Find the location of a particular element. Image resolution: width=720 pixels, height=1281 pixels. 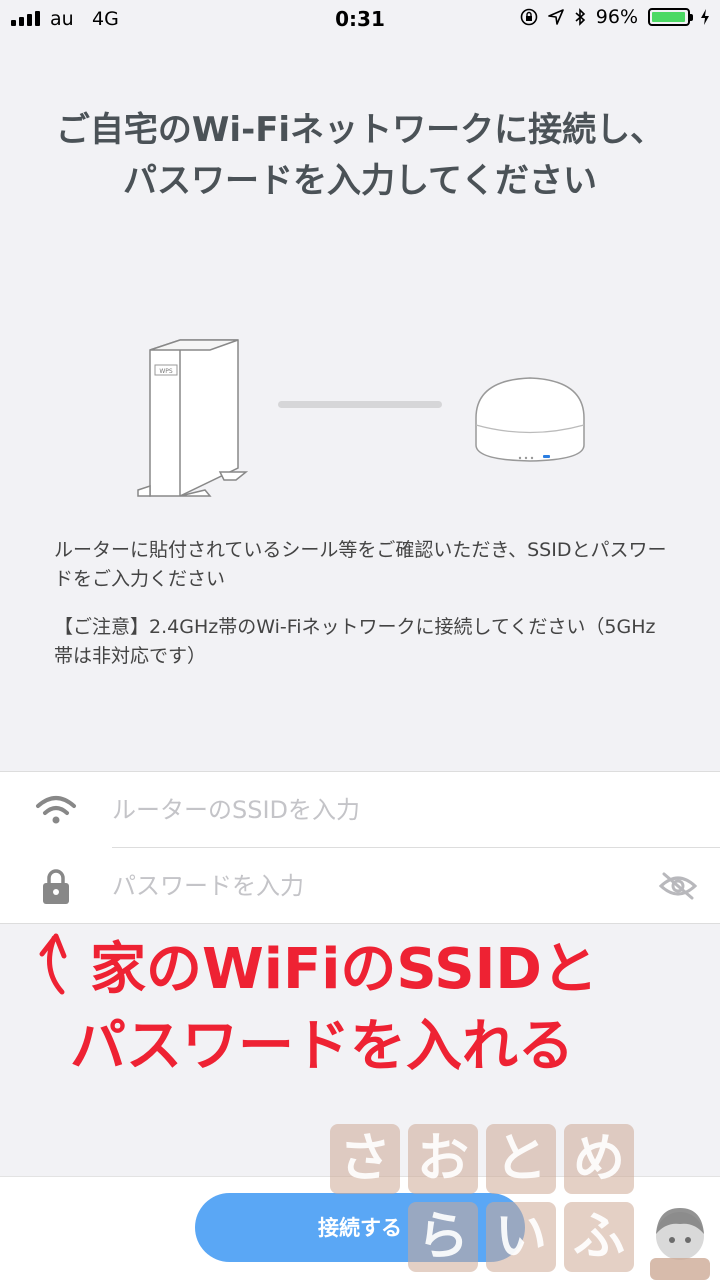

page-title: ご自宅のWi-Fiネットワークに接続し、パスワードを入力してください is located at coordinates (360, 155).